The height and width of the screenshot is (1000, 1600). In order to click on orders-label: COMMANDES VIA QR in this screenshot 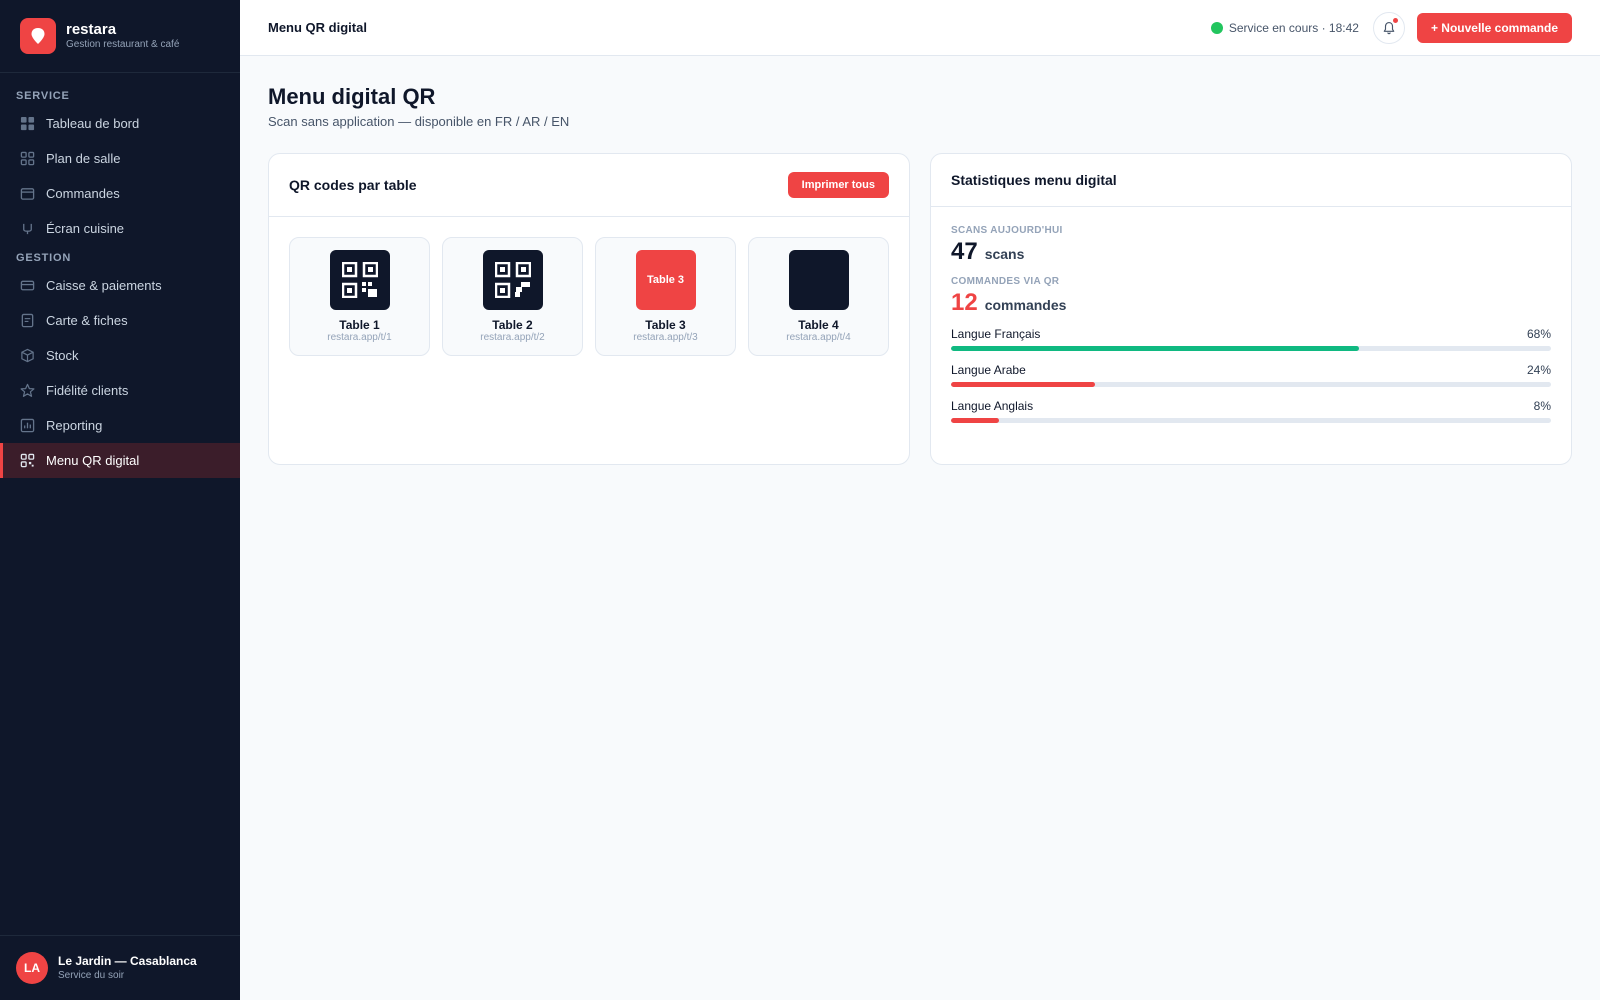, I will do `click(1005, 281)`.